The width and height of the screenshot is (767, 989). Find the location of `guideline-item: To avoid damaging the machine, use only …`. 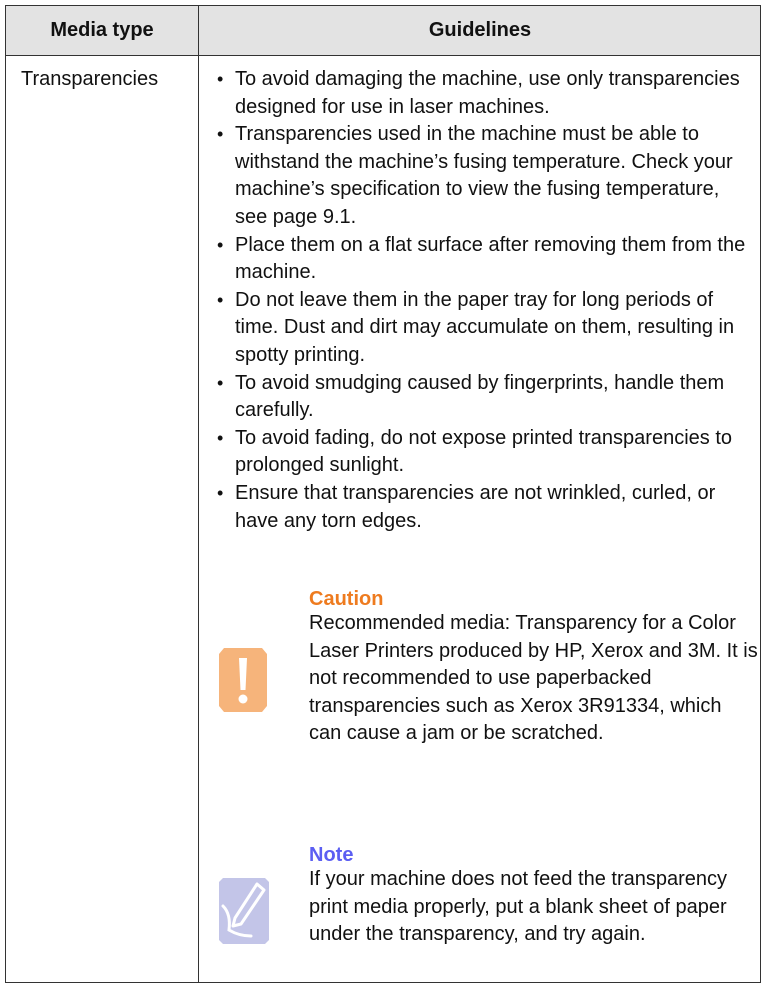

guideline-item: To avoid damaging the machine, use only … is located at coordinates (486, 93).